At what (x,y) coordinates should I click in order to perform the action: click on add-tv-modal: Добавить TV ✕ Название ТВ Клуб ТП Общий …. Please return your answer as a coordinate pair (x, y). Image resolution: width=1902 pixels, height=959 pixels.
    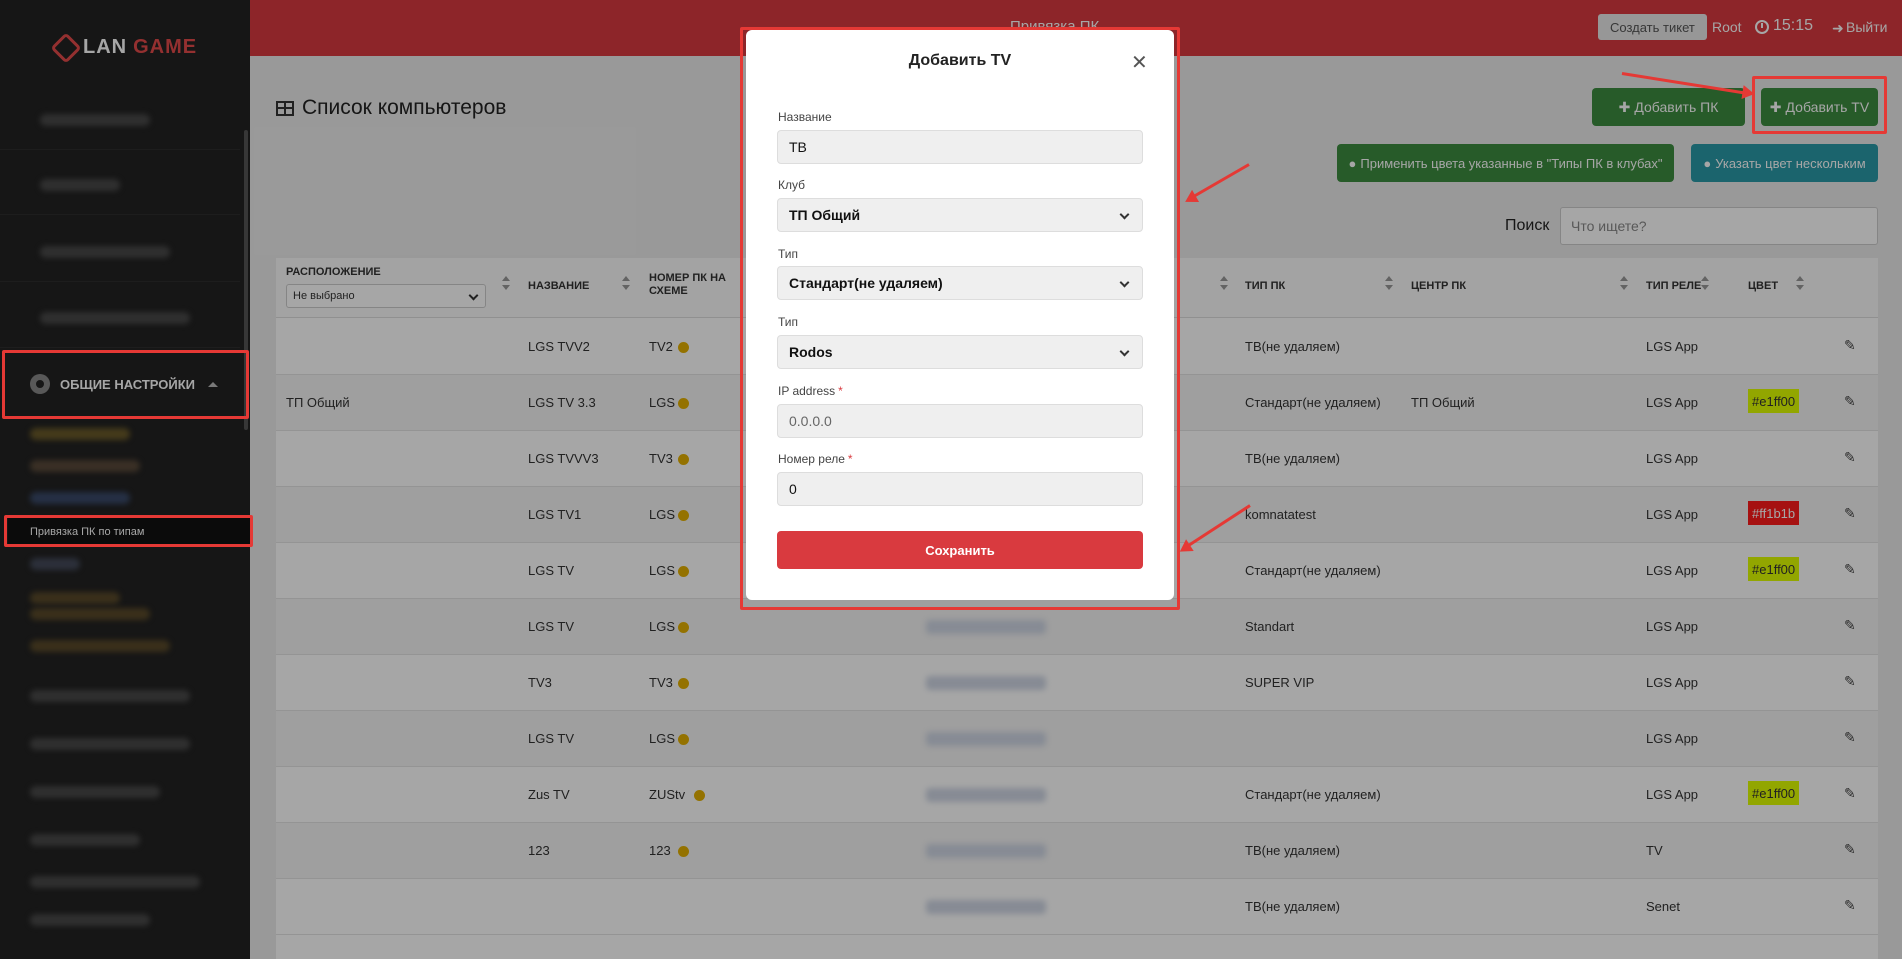
    Looking at the image, I should click on (960, 315).